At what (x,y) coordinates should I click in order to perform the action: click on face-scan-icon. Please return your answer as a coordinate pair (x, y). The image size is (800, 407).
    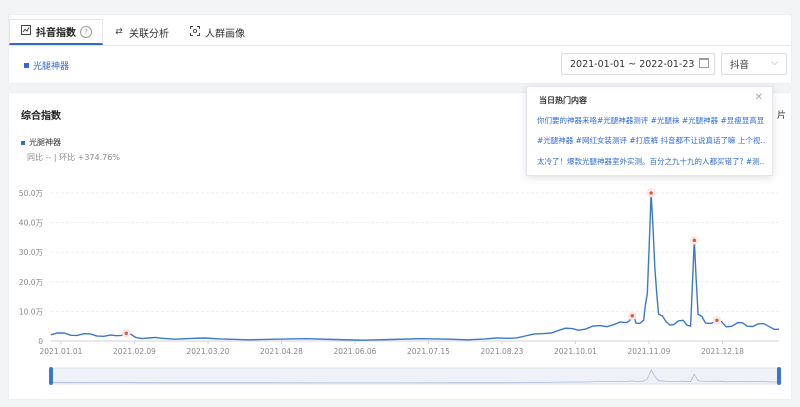
    Looking at the image, I should click on (195, 32).